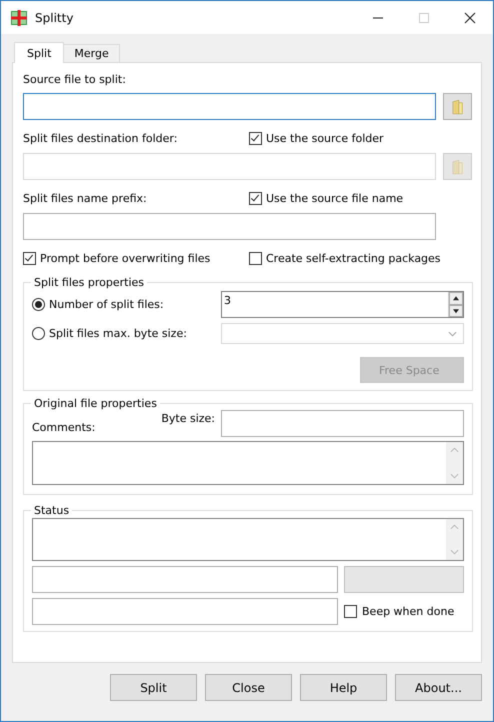  What do you see at coordinates (98, 304) in the screenshot?
I see `radio-button: Number of split files:` at bounding box center [98, 304].